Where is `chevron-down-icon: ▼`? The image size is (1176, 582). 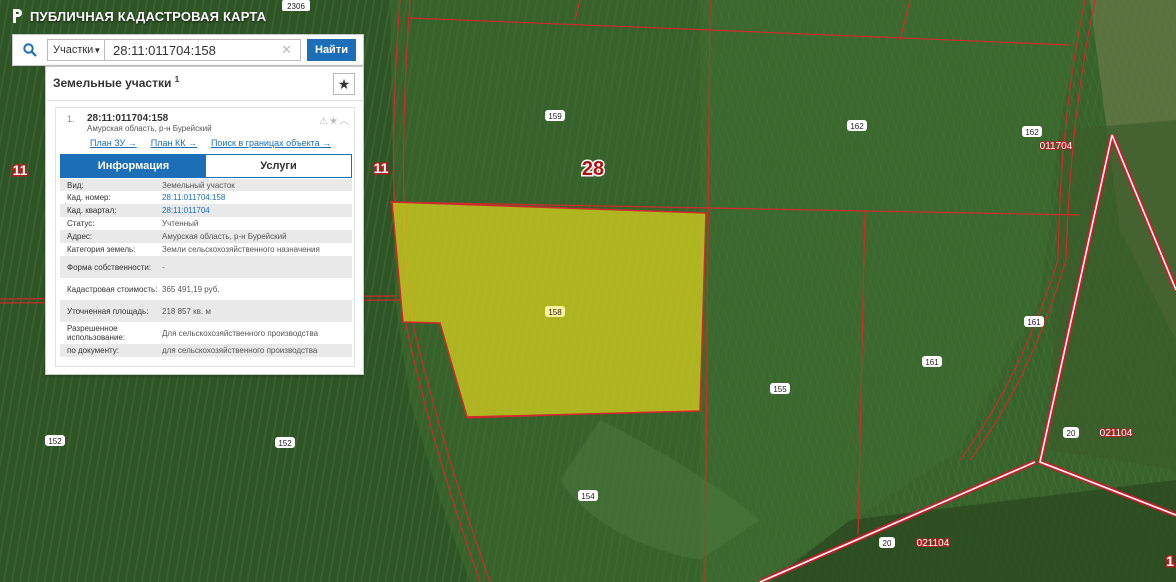
chevron-down-icon: ▼ is located at coordinates (97, 50).